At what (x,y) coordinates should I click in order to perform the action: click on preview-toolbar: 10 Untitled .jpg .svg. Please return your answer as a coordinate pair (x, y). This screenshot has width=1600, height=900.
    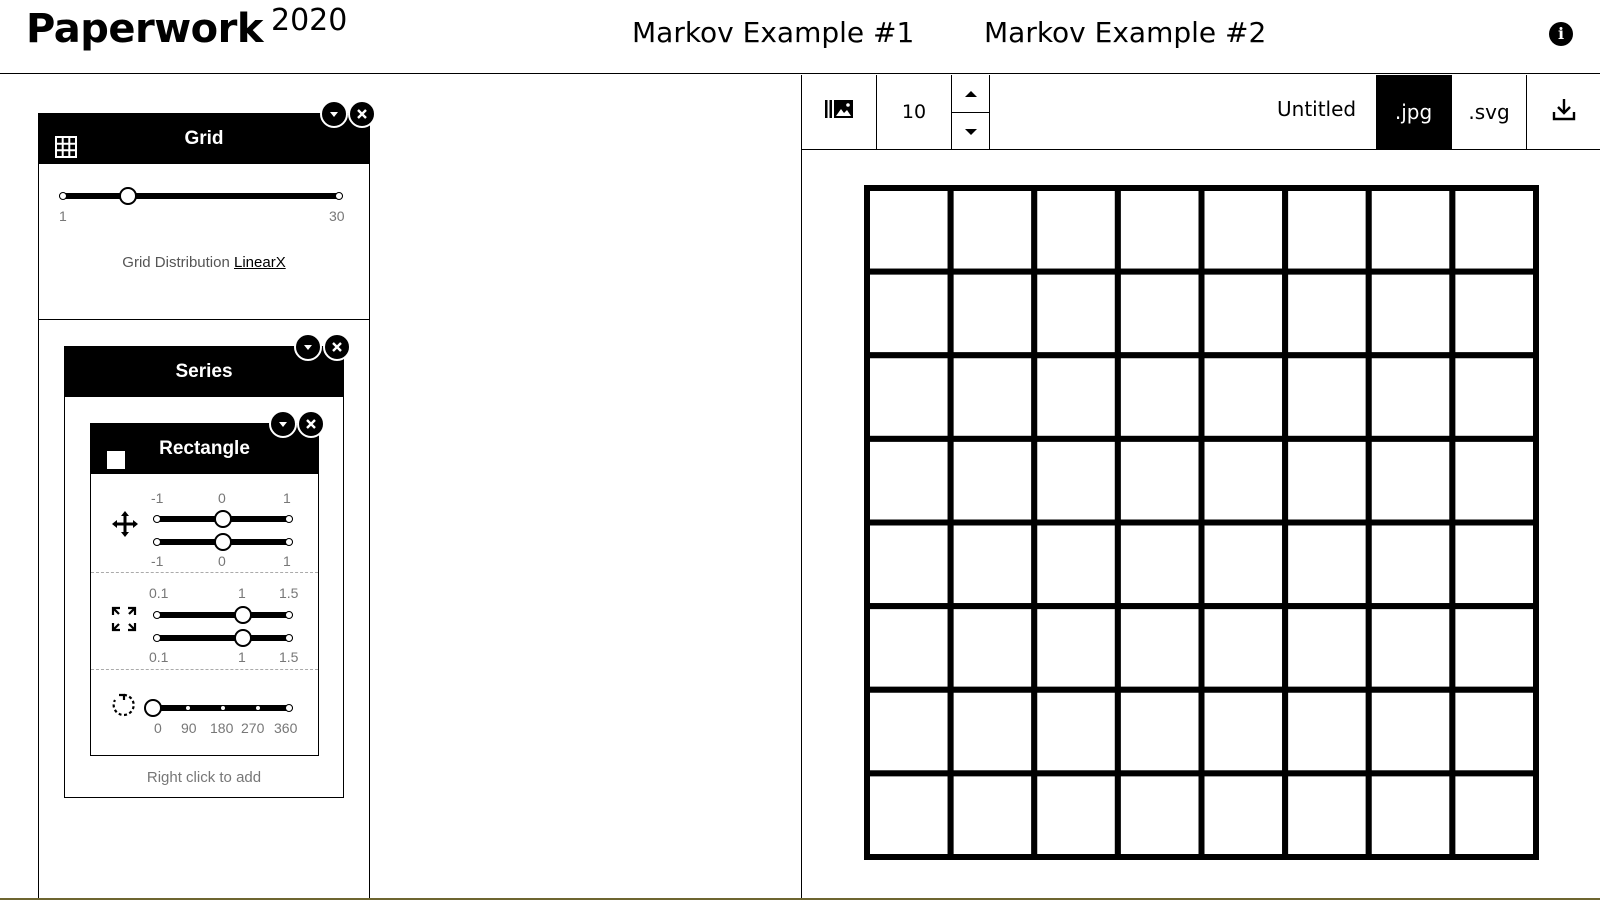
    Looking at the image, I should click on (1201, 112).